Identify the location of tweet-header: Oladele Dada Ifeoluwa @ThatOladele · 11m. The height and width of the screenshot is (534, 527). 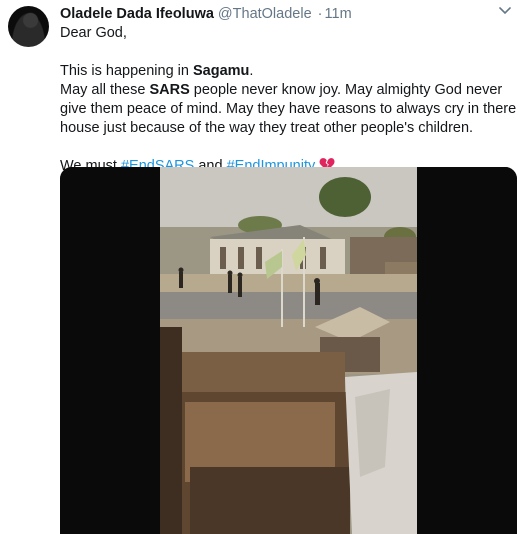
(278, 15).